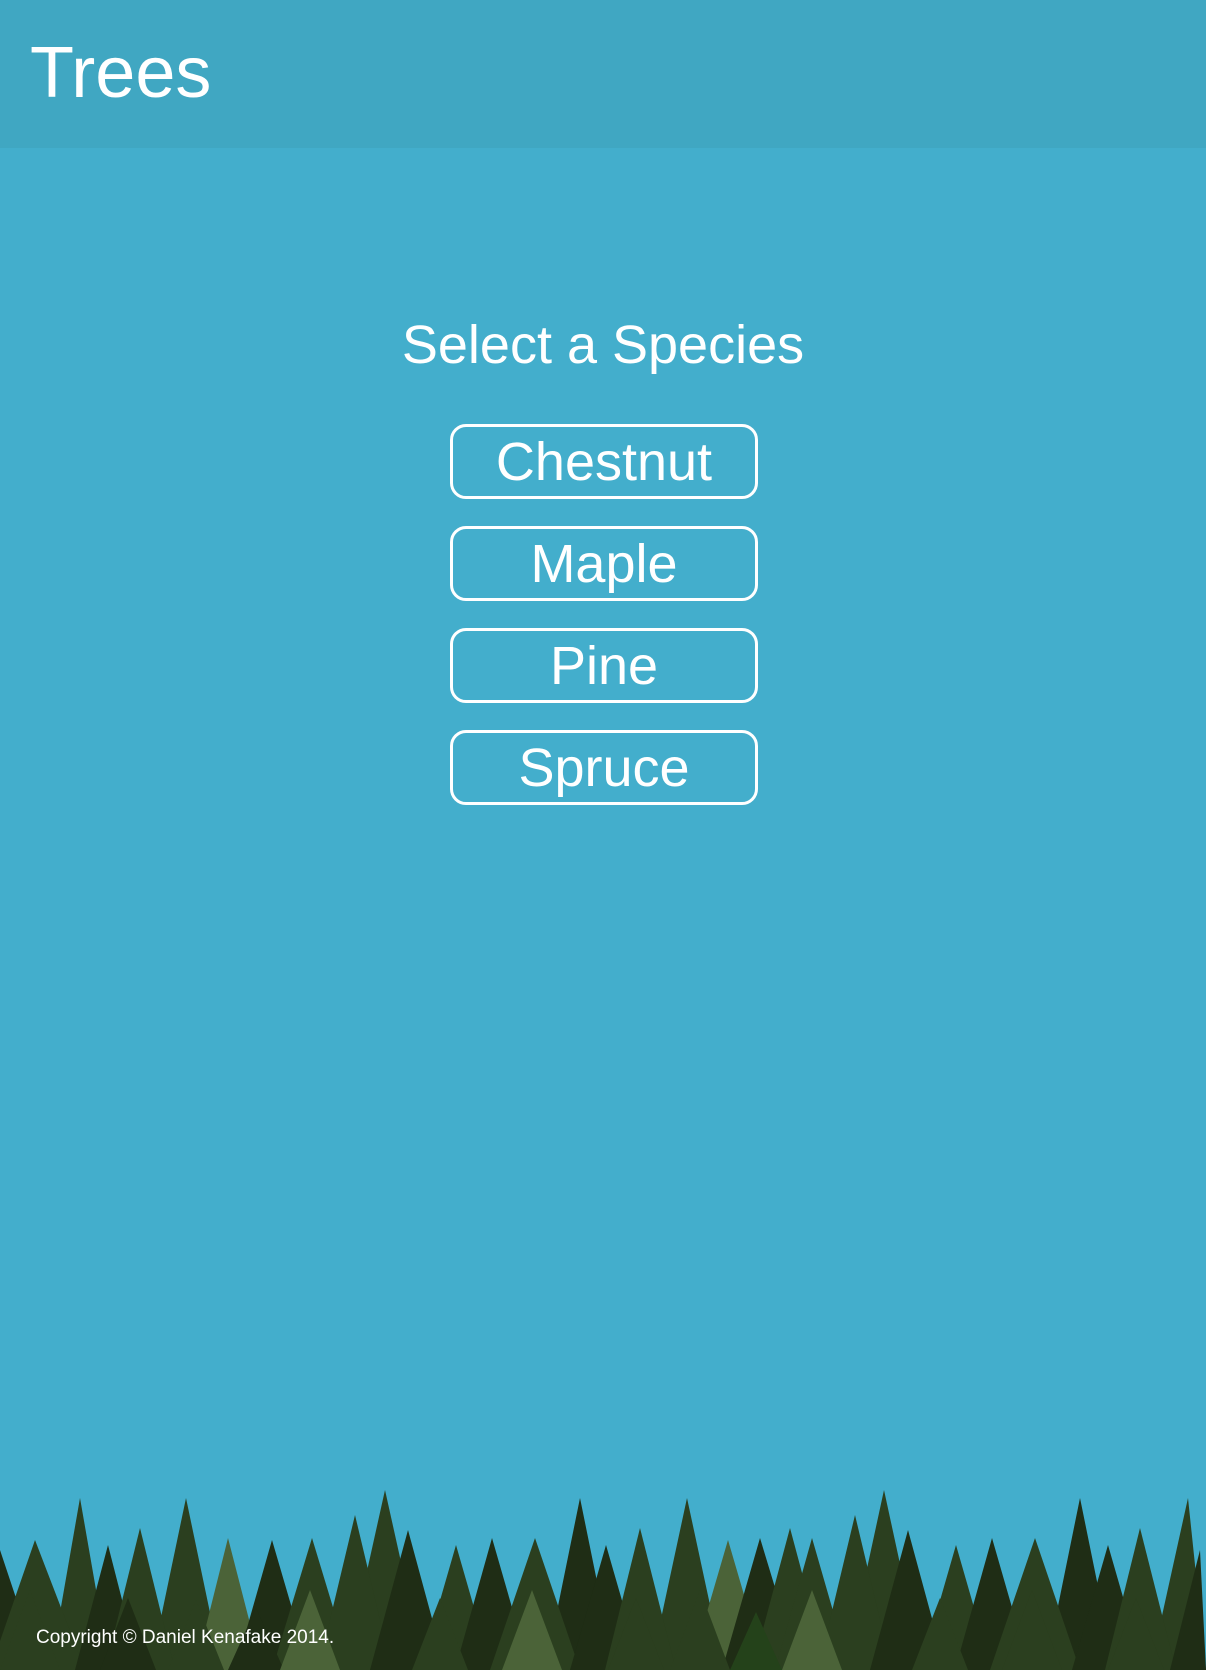 The height and width of the screenshot is (1670, 1206). What do you see at coordinates (603, 345) in the screenshot?
I see `select-species-heading: Select a Species` at bounding box center [603, 345].